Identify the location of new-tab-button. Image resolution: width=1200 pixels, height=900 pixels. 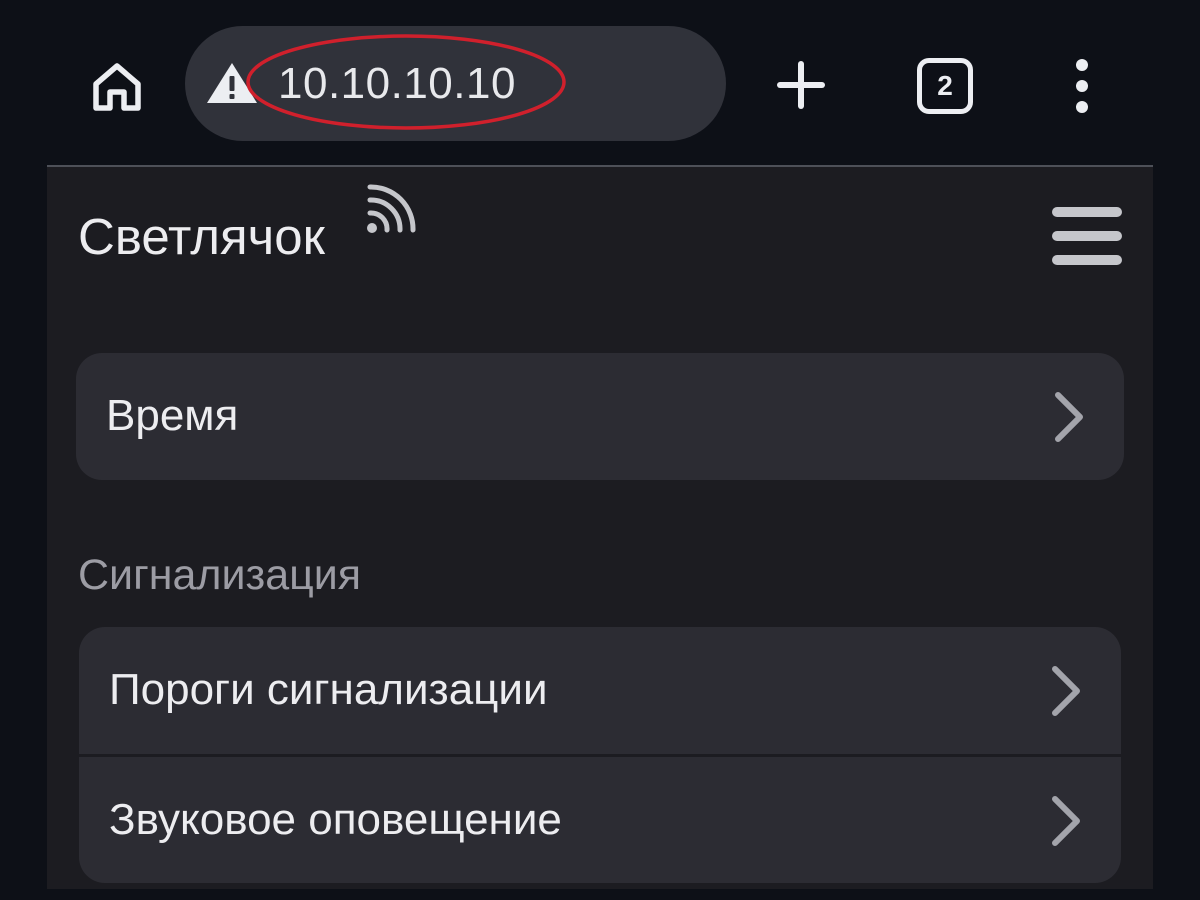
(801, 85).